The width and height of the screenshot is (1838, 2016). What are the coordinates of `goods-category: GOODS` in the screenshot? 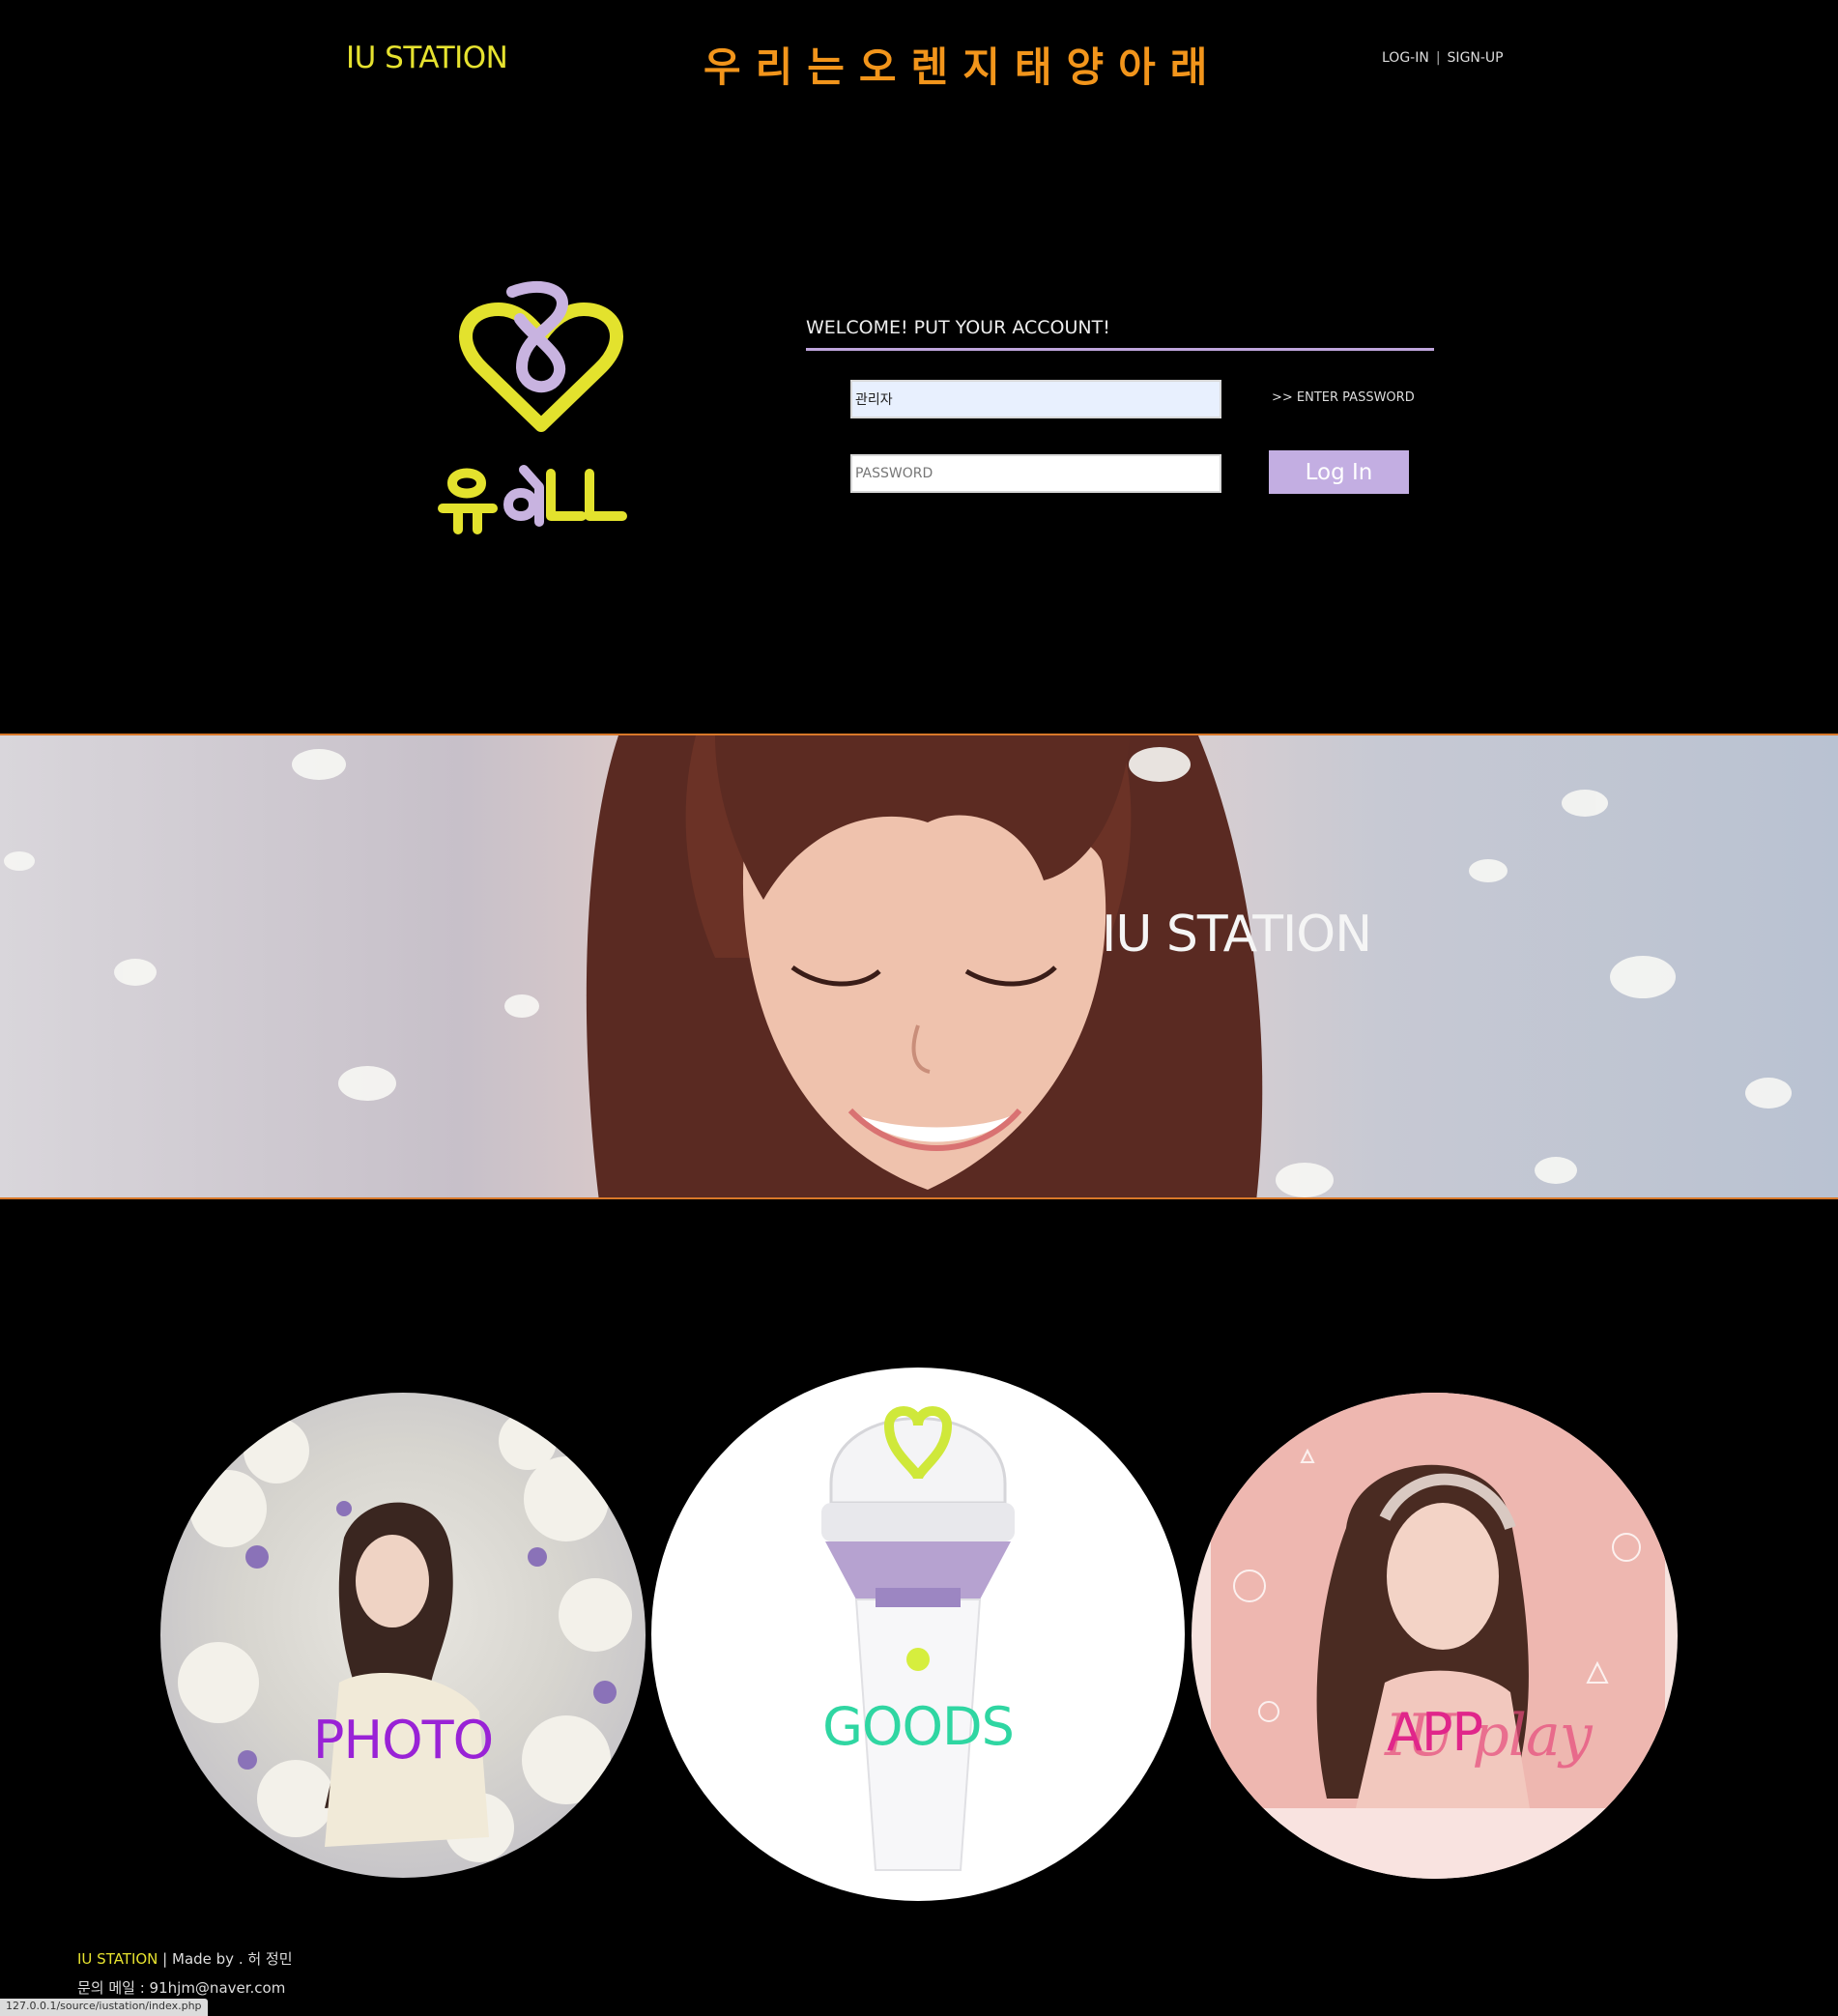 It's located at (918, 1635).